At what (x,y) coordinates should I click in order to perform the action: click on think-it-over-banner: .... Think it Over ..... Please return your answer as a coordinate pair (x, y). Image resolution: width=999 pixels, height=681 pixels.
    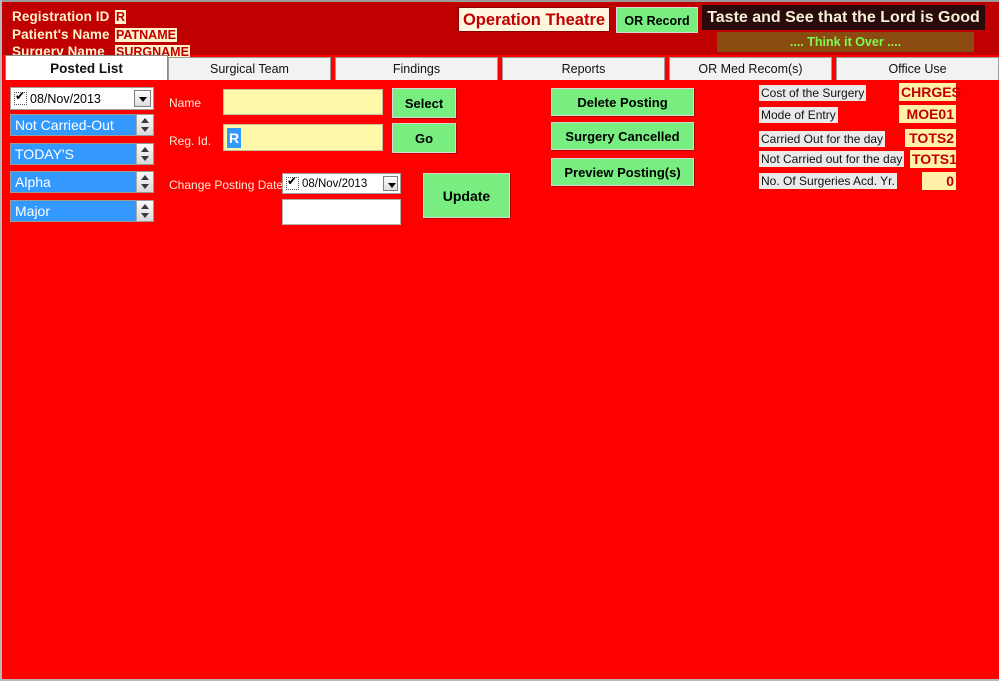
    Looking at the image, I should click on (845, 42).